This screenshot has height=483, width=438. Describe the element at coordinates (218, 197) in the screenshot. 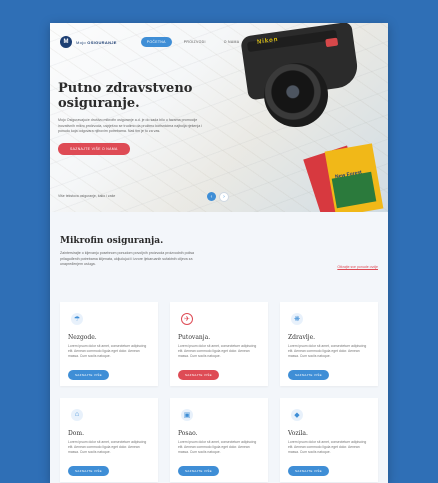

I see `slider-controls: ‹ ›` at that location.